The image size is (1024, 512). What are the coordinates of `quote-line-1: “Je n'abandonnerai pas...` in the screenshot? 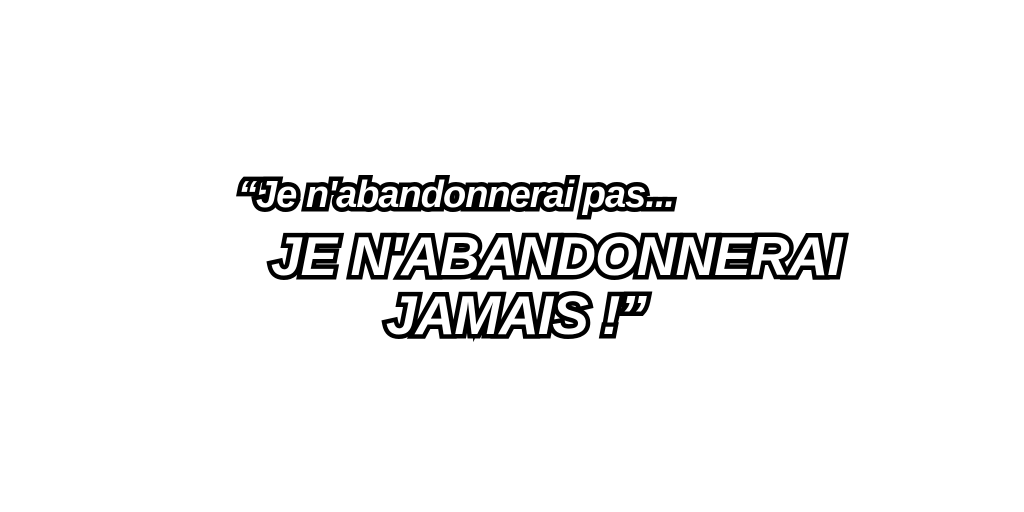 It's located at (457, 195).